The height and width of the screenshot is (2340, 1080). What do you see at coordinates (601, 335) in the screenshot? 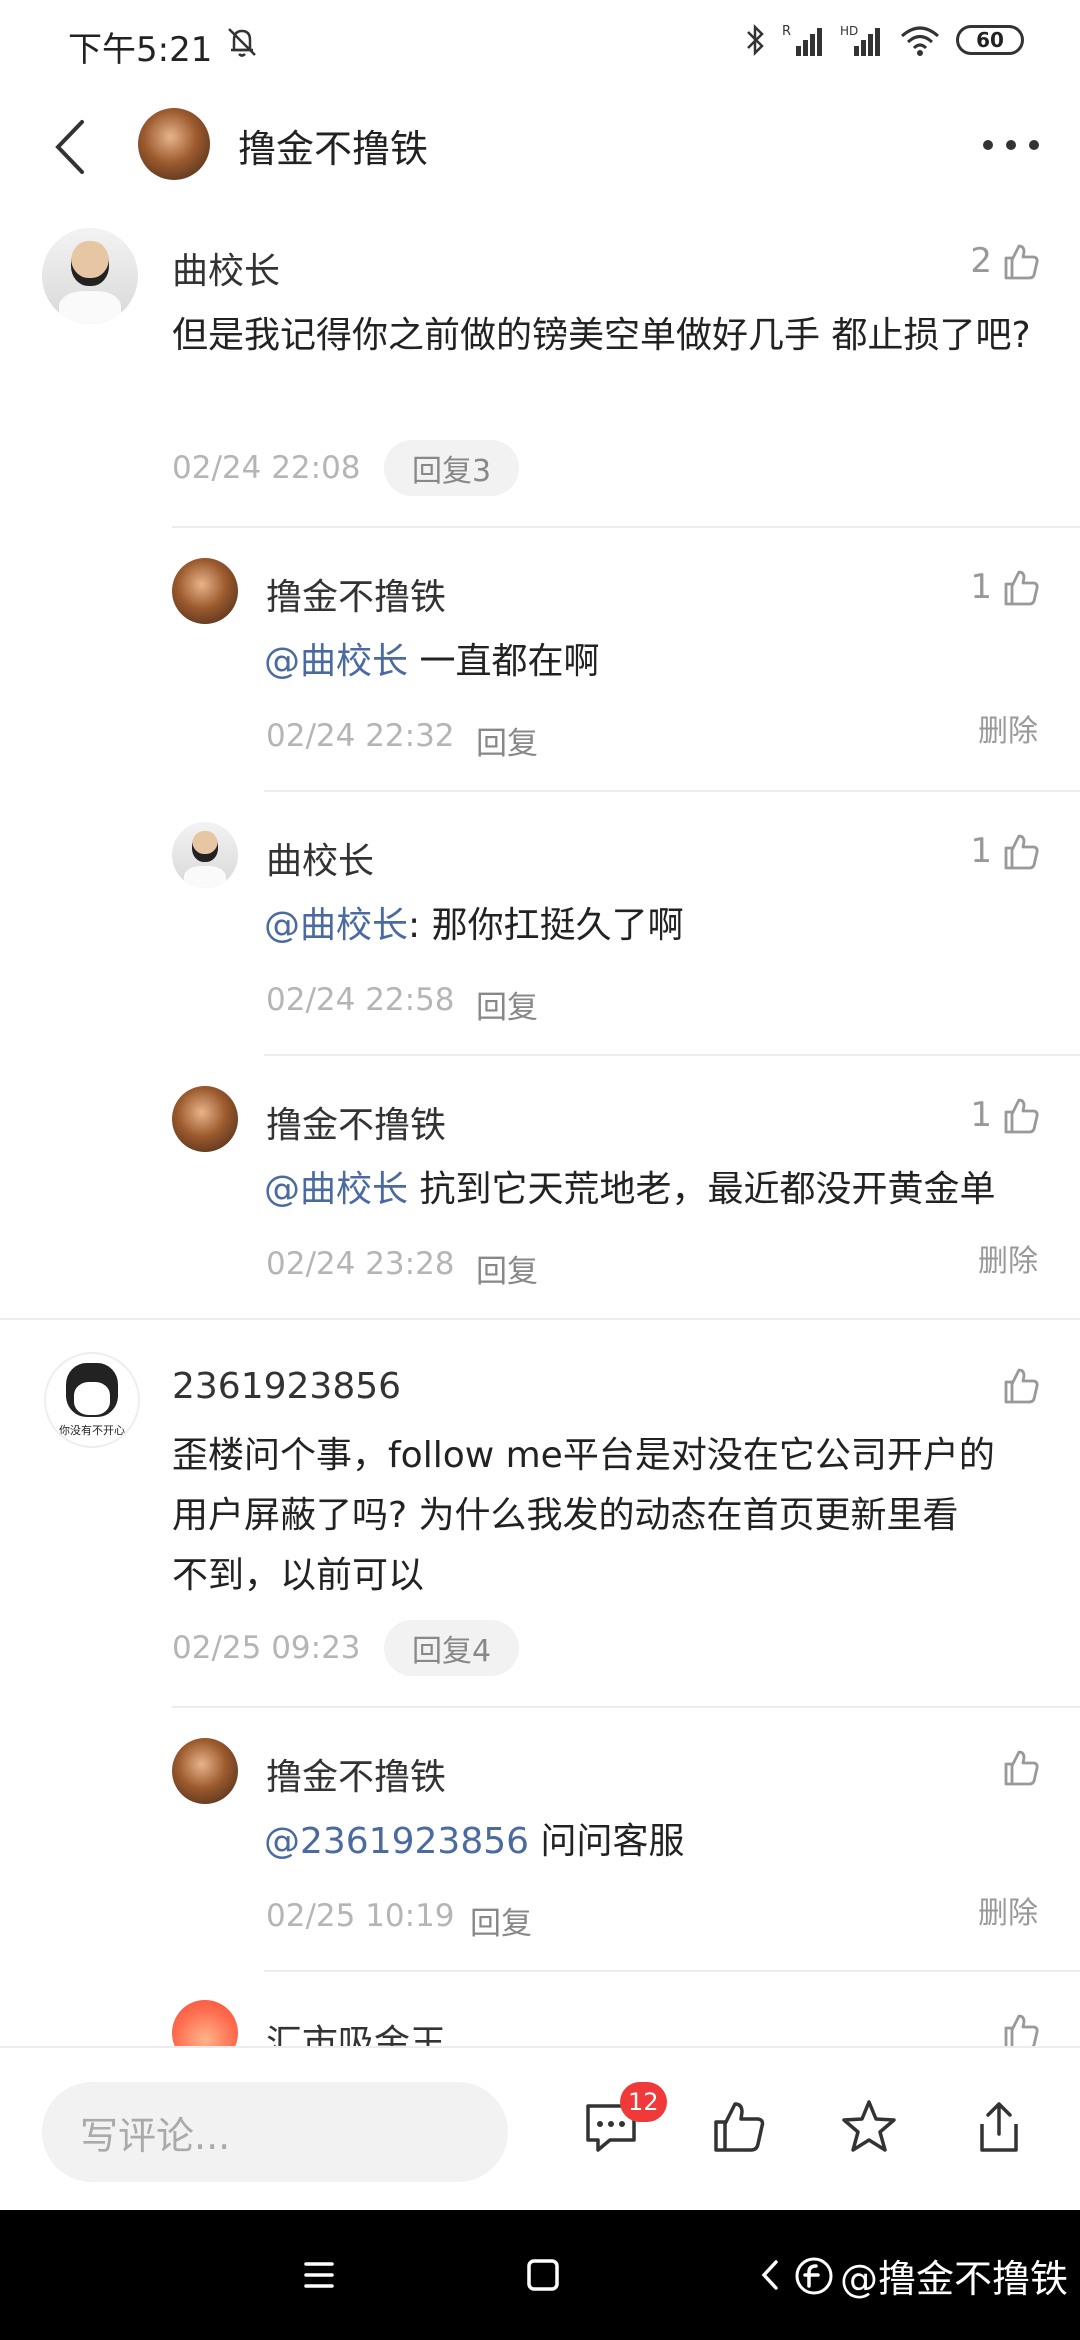
I see `comment-text: 但是我记得你之前做的镑美空单做好几手 都止损了吧?` at bounding box center [601, 335].